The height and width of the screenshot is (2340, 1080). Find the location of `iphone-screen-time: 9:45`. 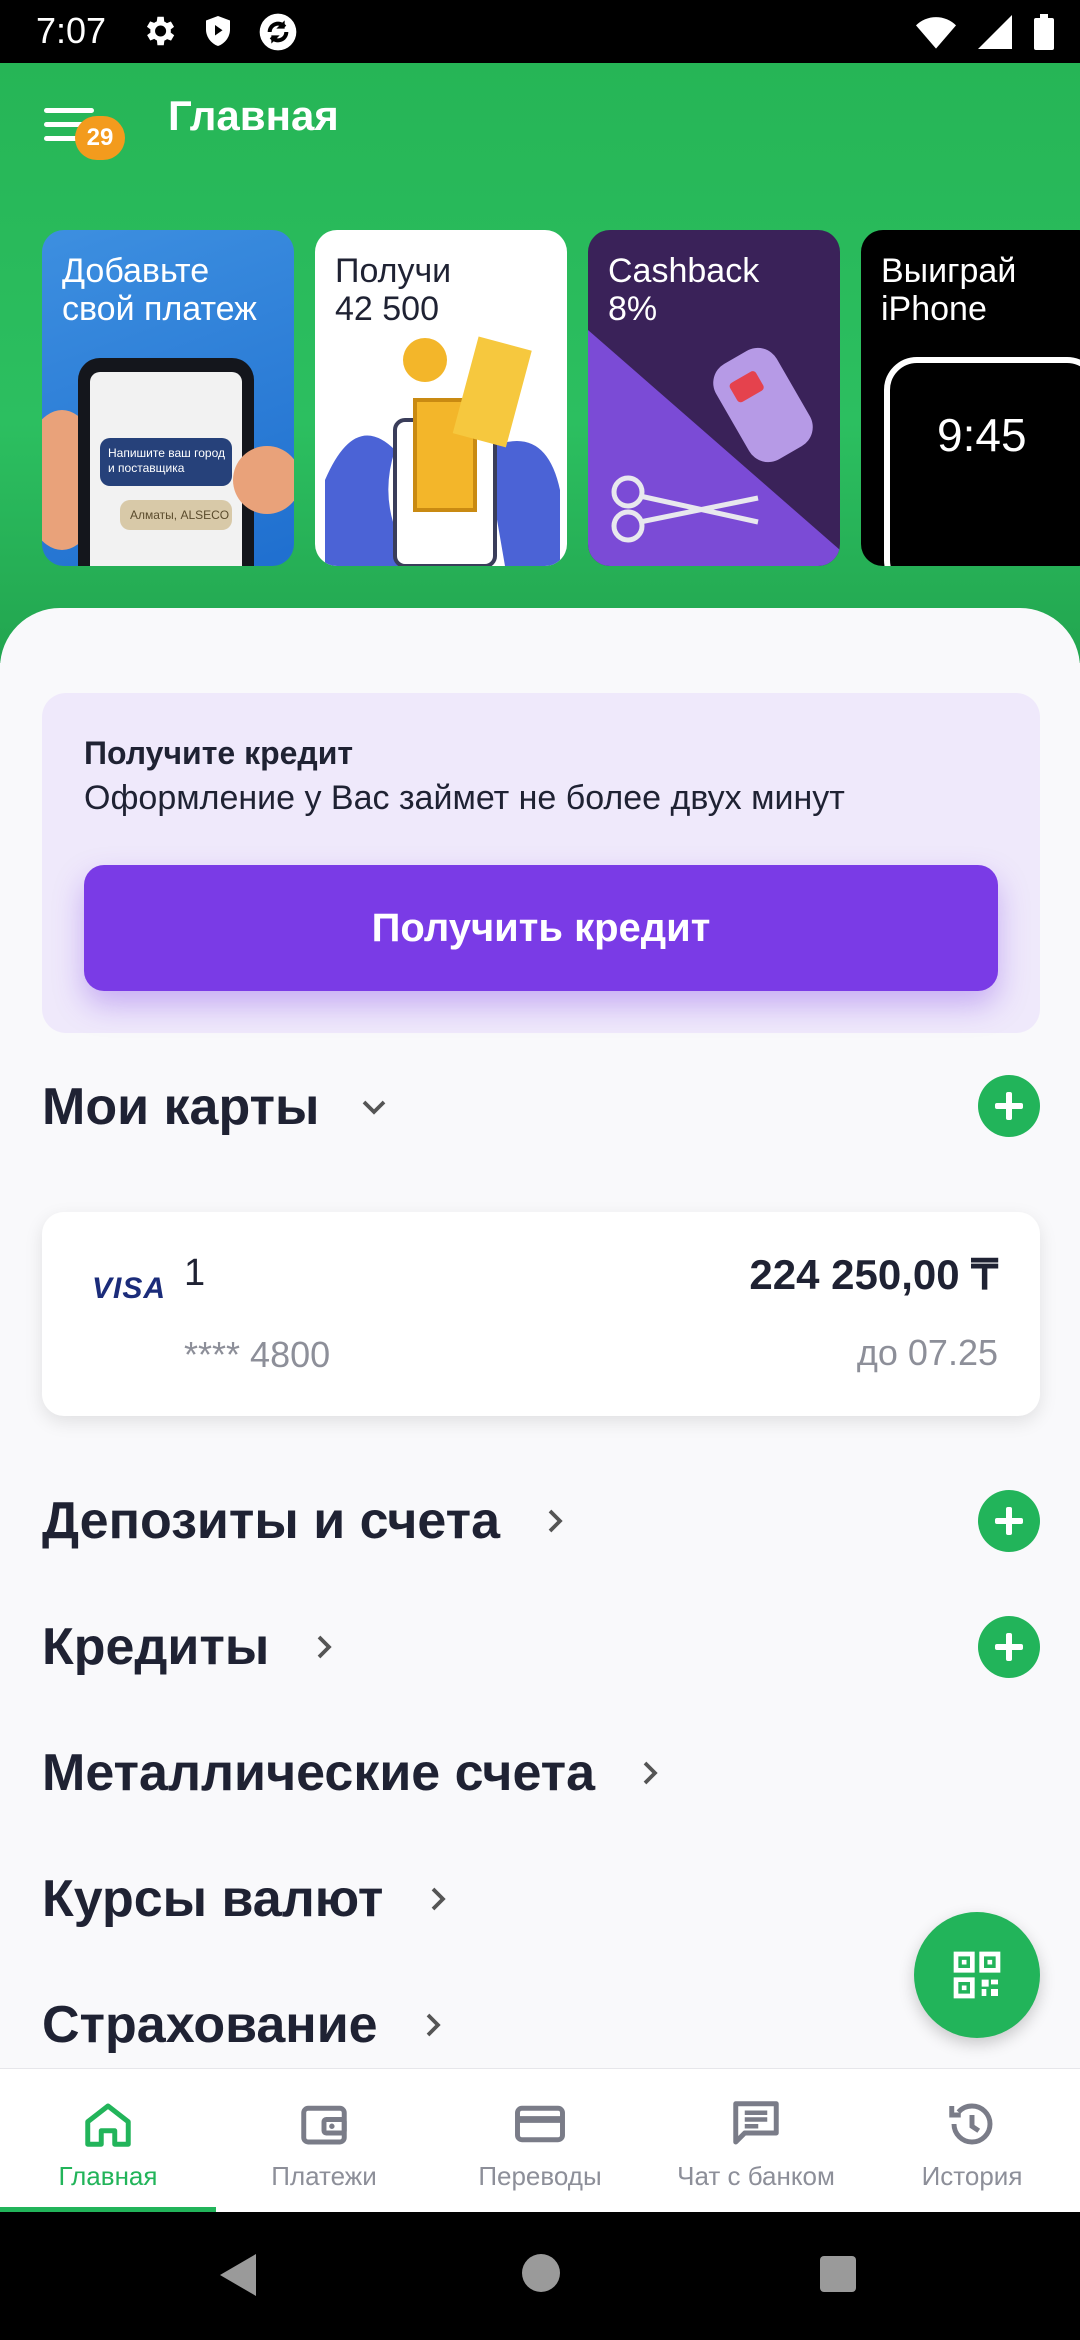

iphone-screen-time: 9:45 is located at coordinates (982, 435).